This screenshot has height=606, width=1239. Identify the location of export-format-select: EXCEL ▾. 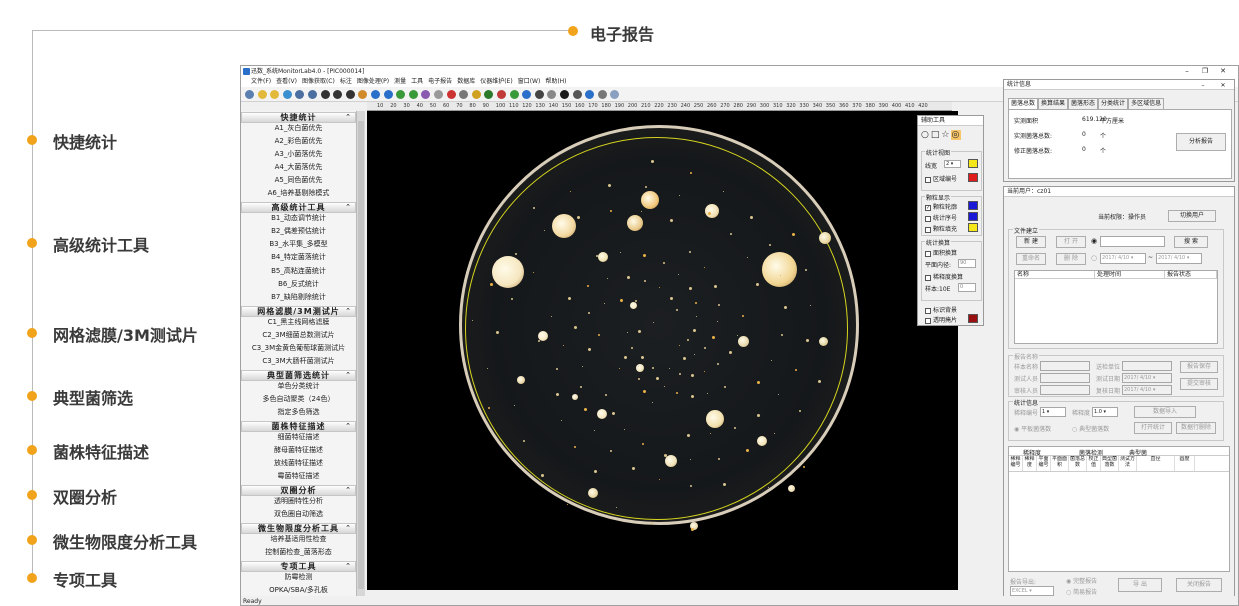
(1032, 591).